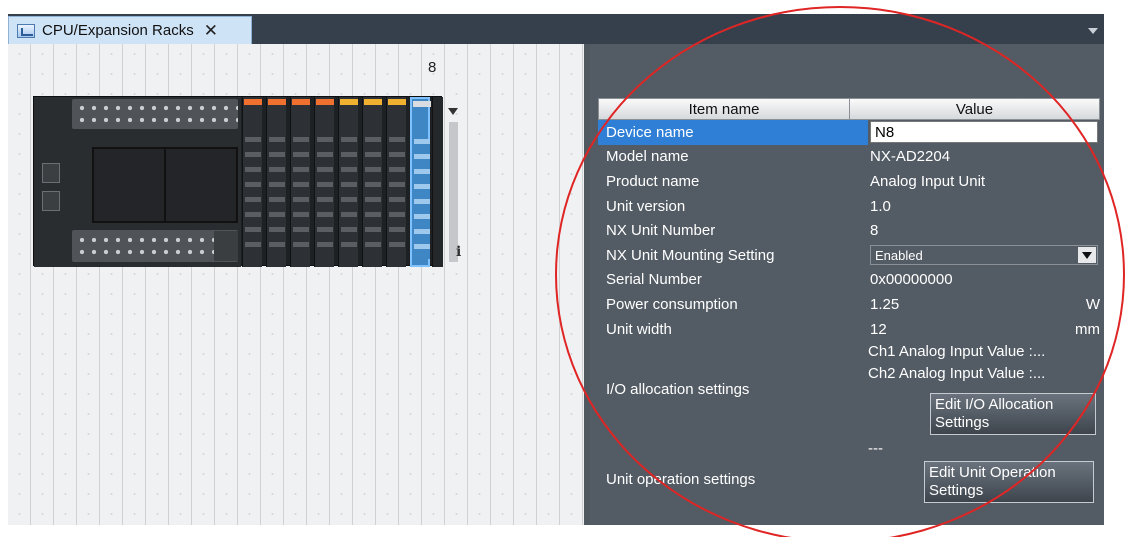  I want to click on row-serial-number: Serial Number 0x00000000, so click(849, 280).